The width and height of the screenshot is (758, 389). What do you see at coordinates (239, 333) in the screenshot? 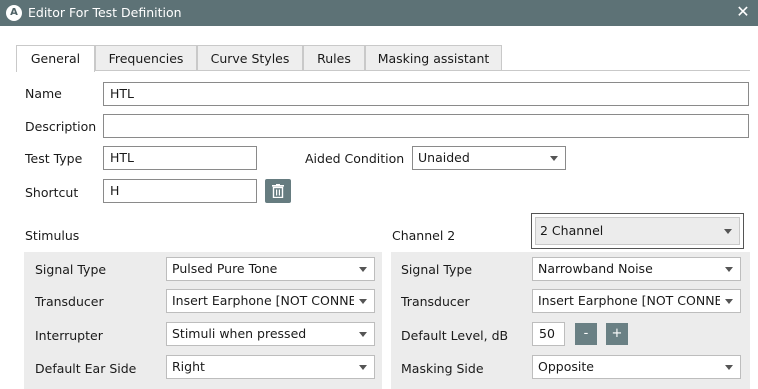
I see `interrupter-value: Stimuli when pressed` at bounding box center [239, 333].